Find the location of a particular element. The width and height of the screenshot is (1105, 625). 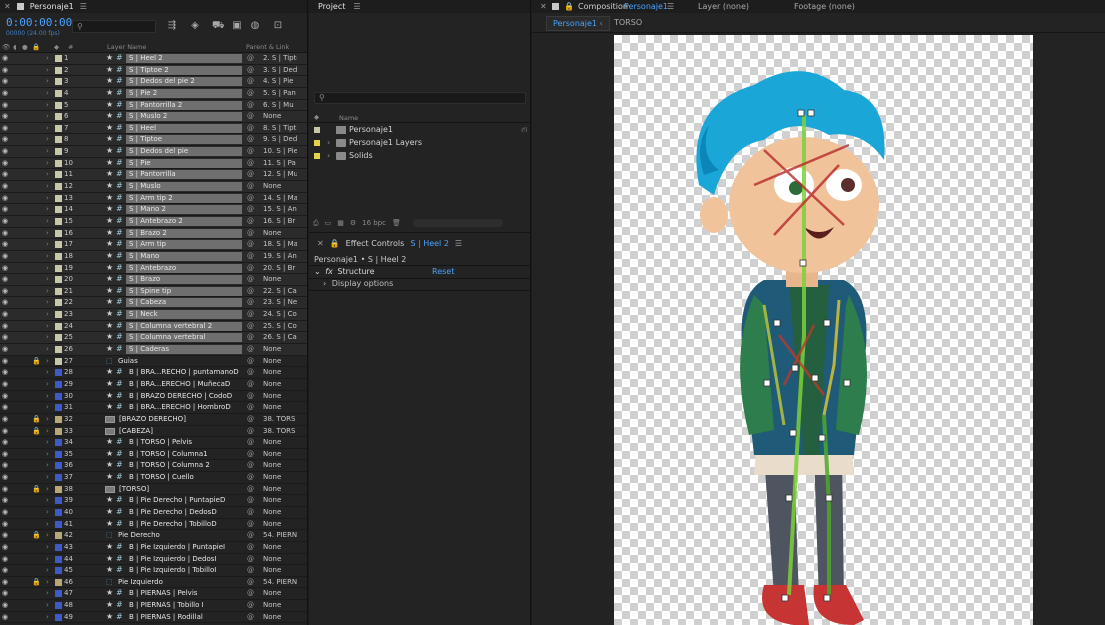

layer-name: S | Brazo is located at coordinates (144, 279).